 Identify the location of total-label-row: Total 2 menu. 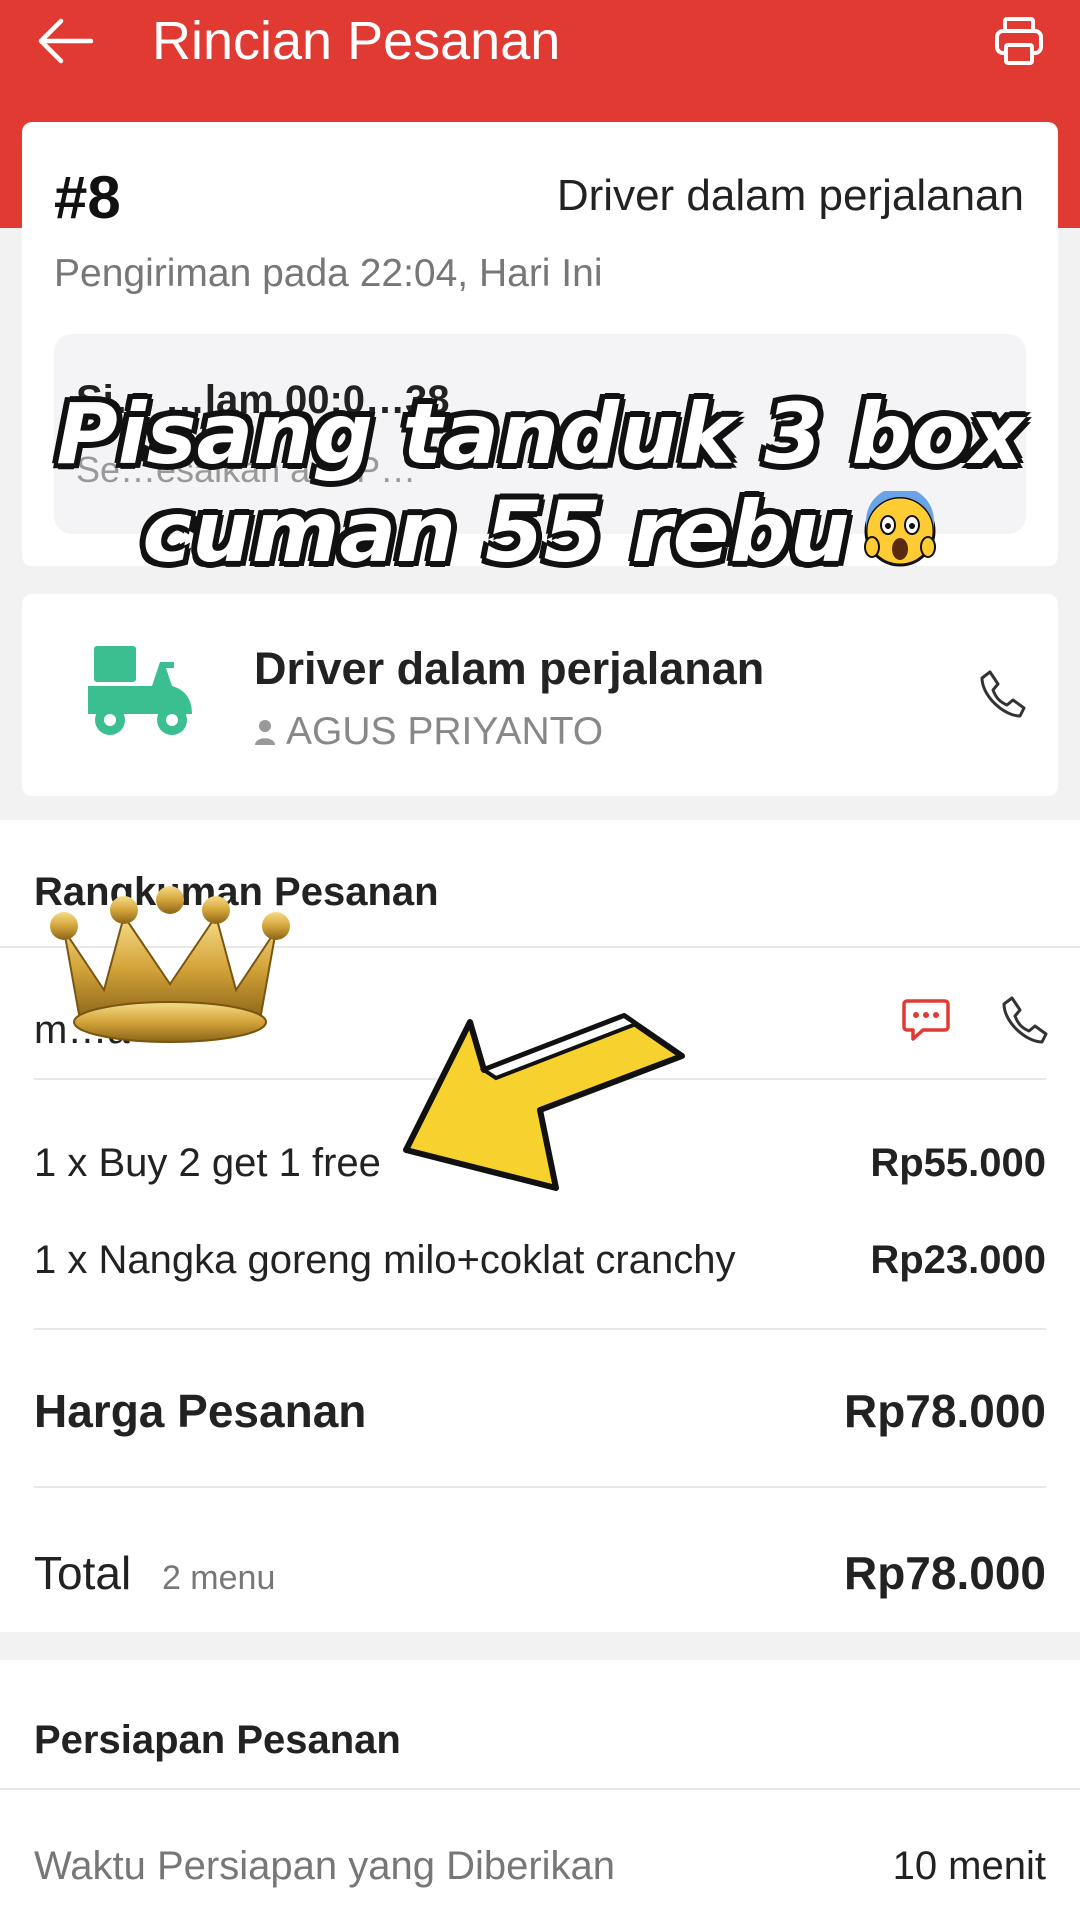
(154, 1573).